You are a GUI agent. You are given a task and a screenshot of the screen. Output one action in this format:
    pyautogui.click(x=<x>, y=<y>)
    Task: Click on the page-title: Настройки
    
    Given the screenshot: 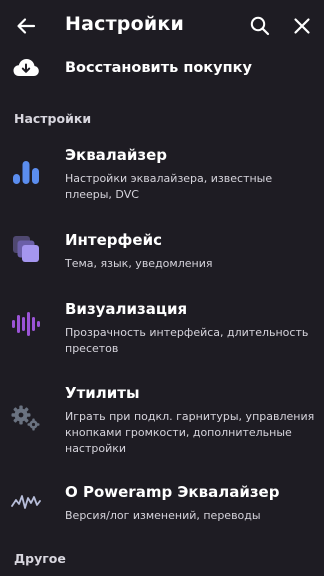 What is the action you would take?
    pyautogui.click(x=124, y=24)
    